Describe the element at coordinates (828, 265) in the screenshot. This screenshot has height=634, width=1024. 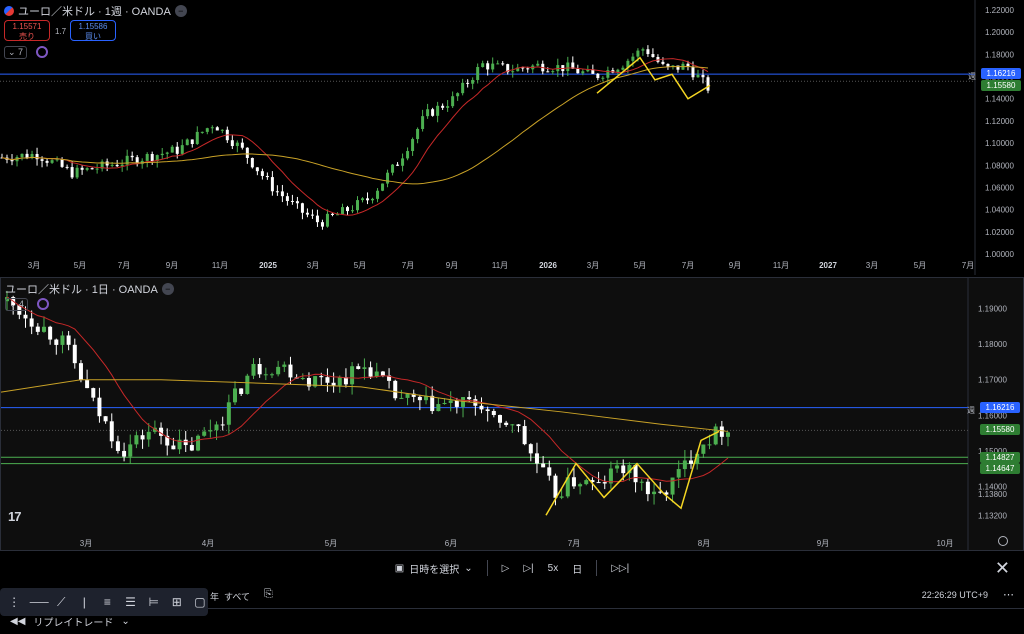
I see `time-axis-label: 2027` at that location.